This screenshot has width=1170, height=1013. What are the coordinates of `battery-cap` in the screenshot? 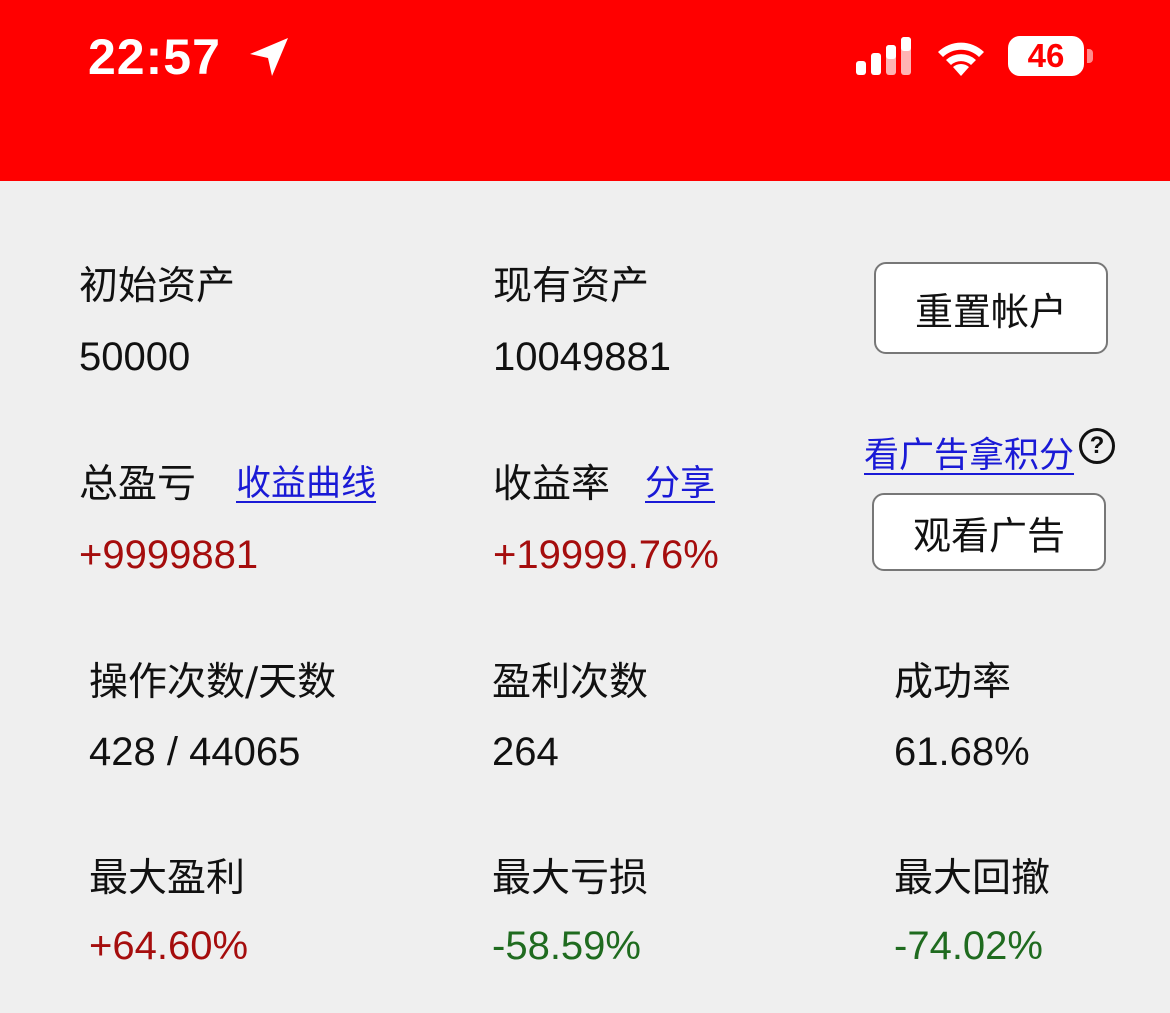 It's located at (1090, 56).